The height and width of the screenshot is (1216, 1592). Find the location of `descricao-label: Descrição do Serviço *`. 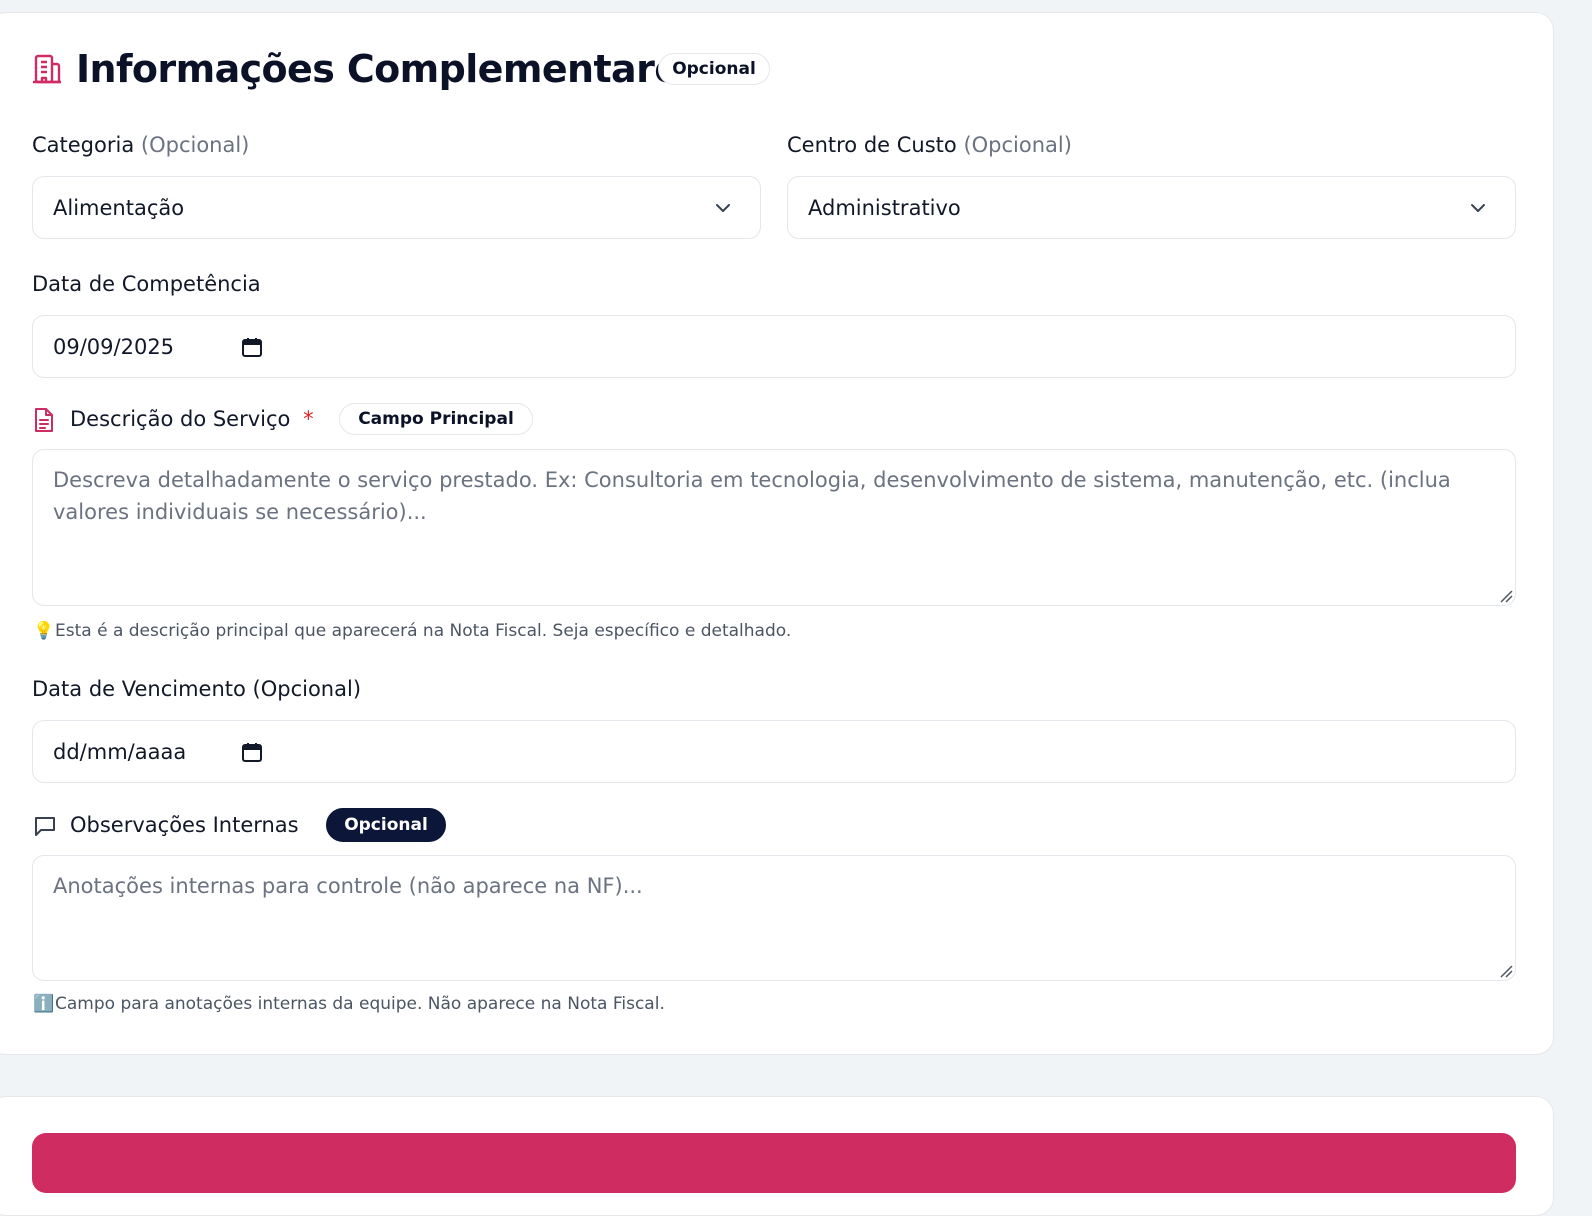

descricao-label: Descrição do Serviço * is located at coordinates (192, 419).